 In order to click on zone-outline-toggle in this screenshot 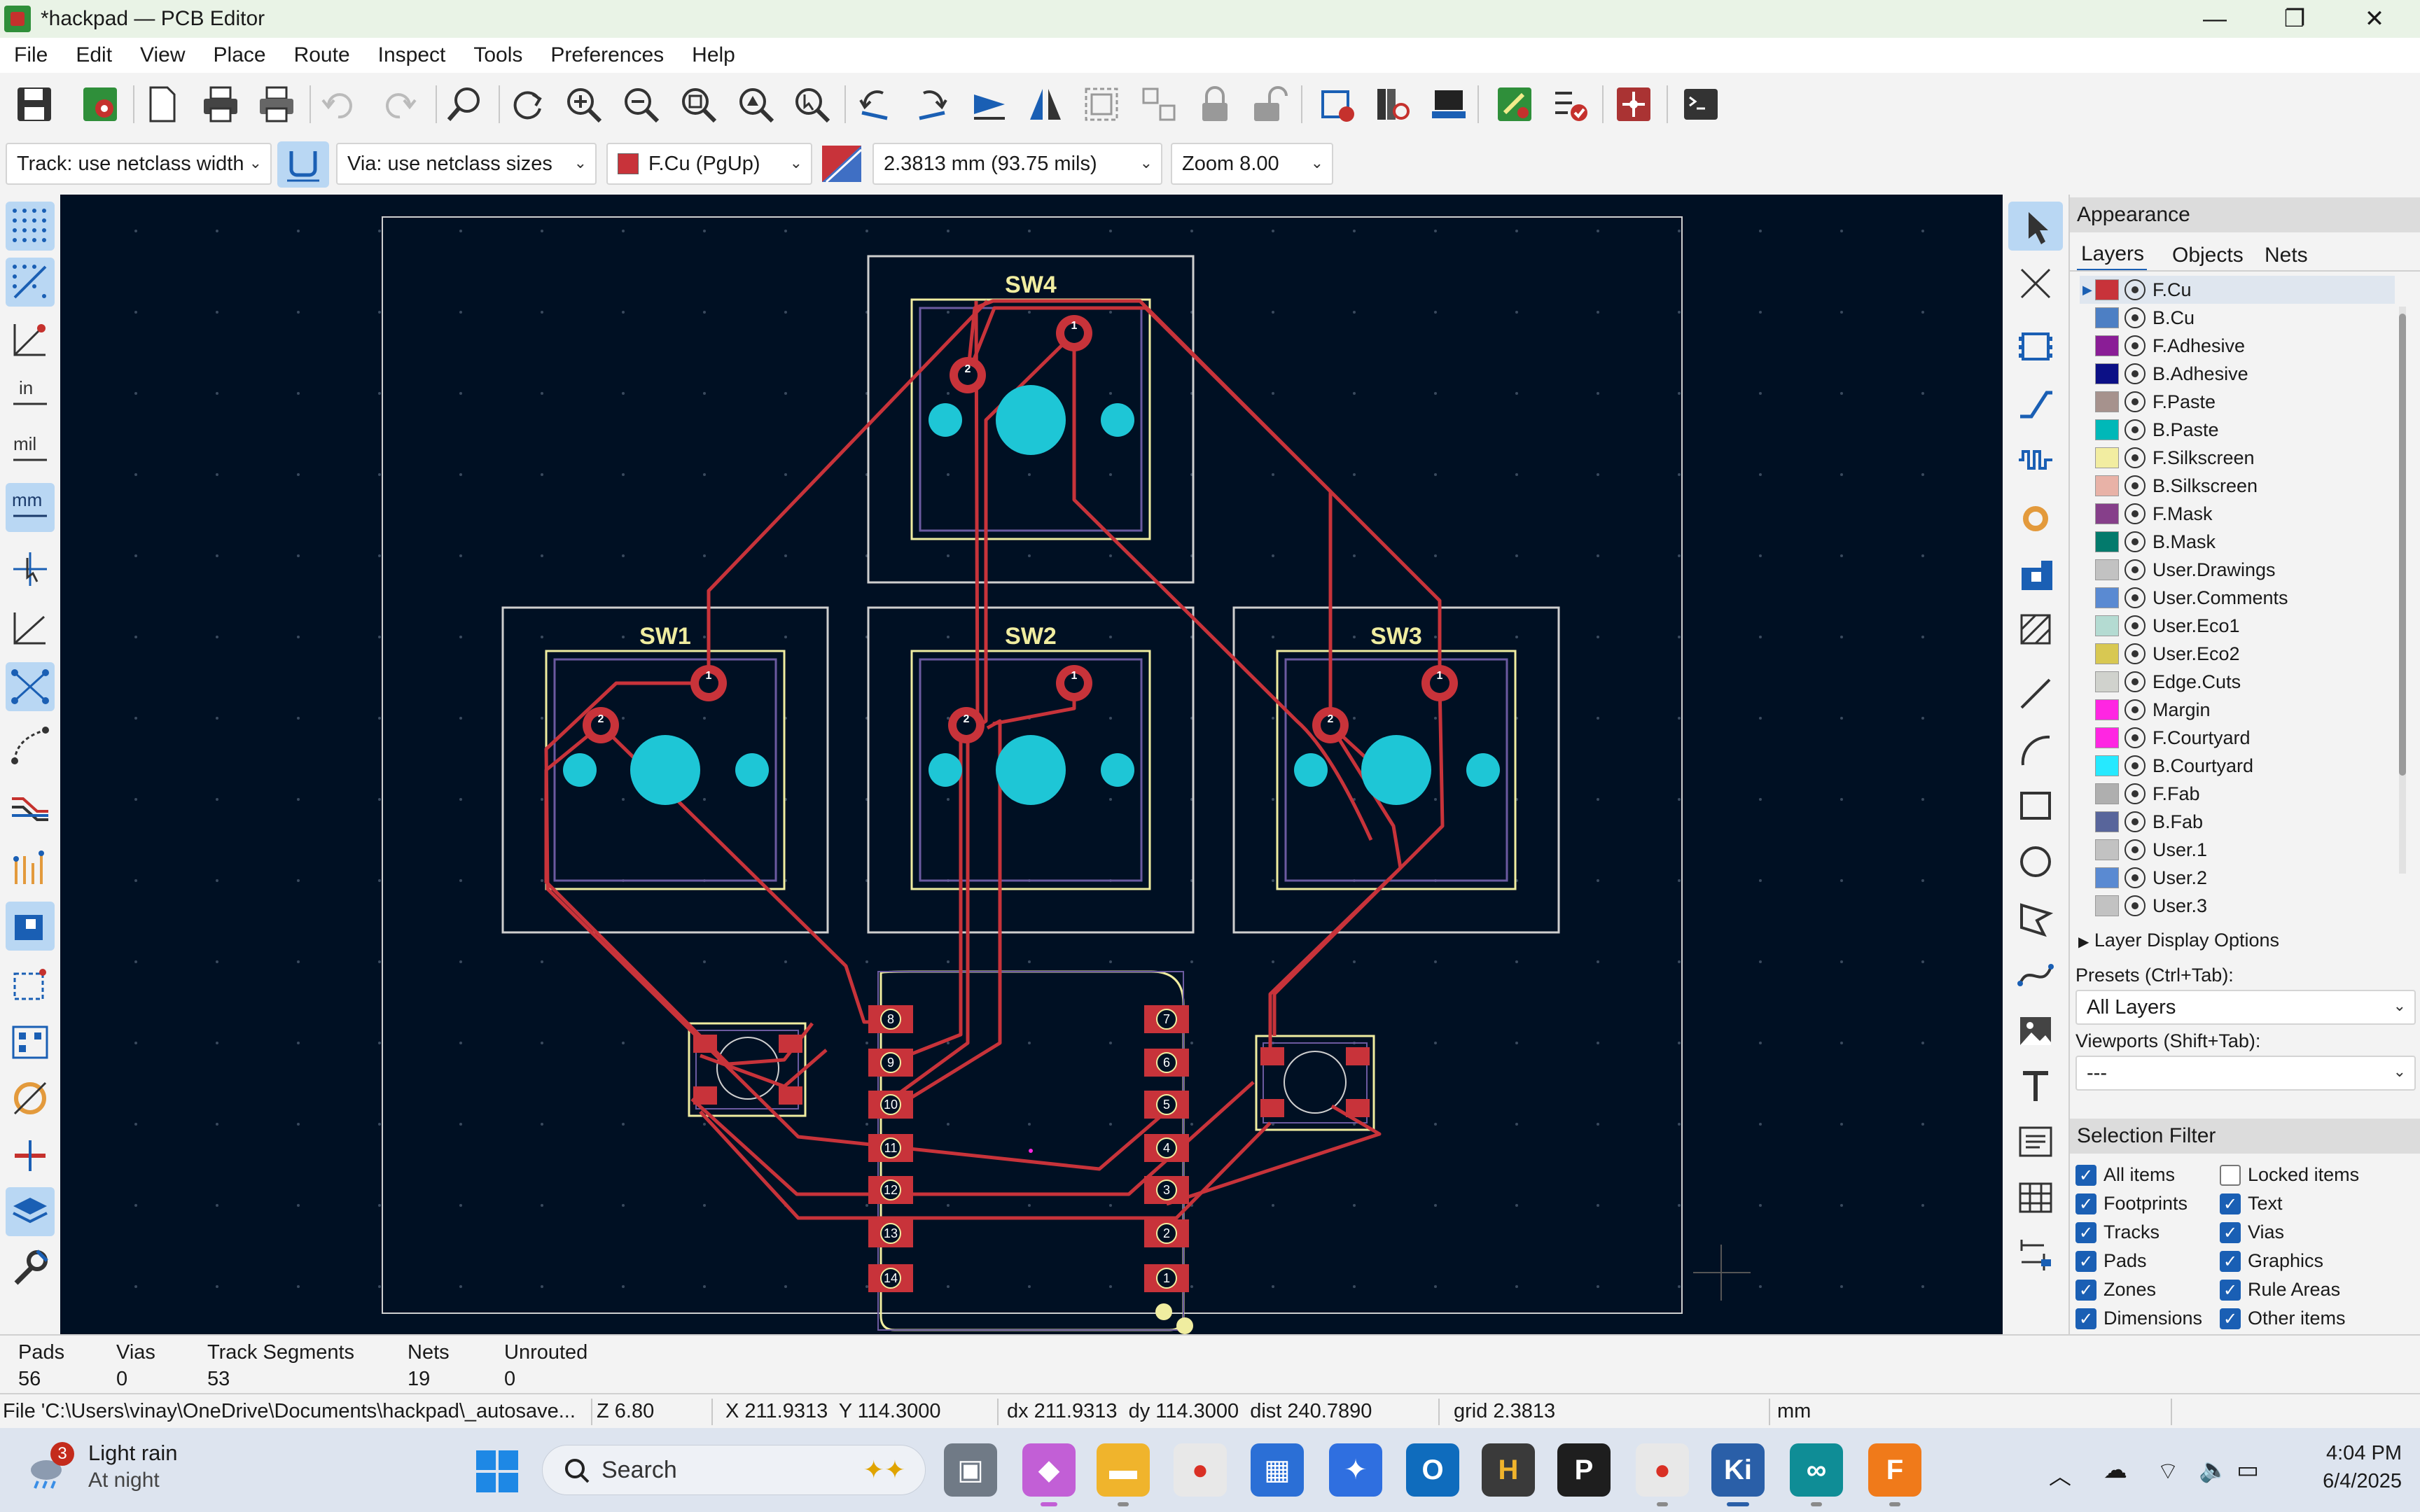, I will do `click(30, 984)`.